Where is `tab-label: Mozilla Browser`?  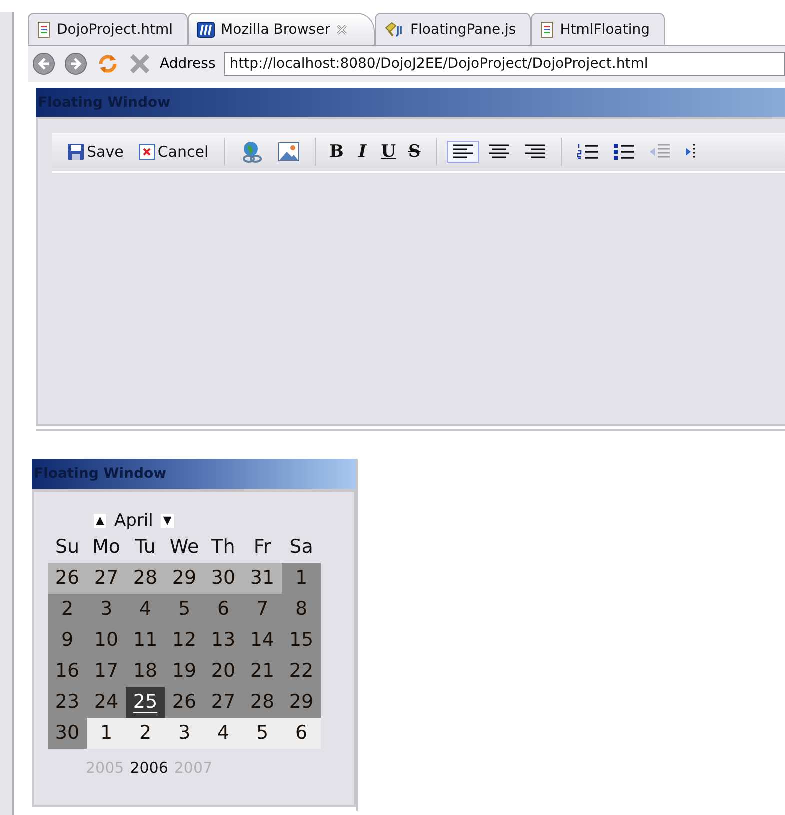
tab-label: Mozilla Browser is located at coordinates (275, 30).